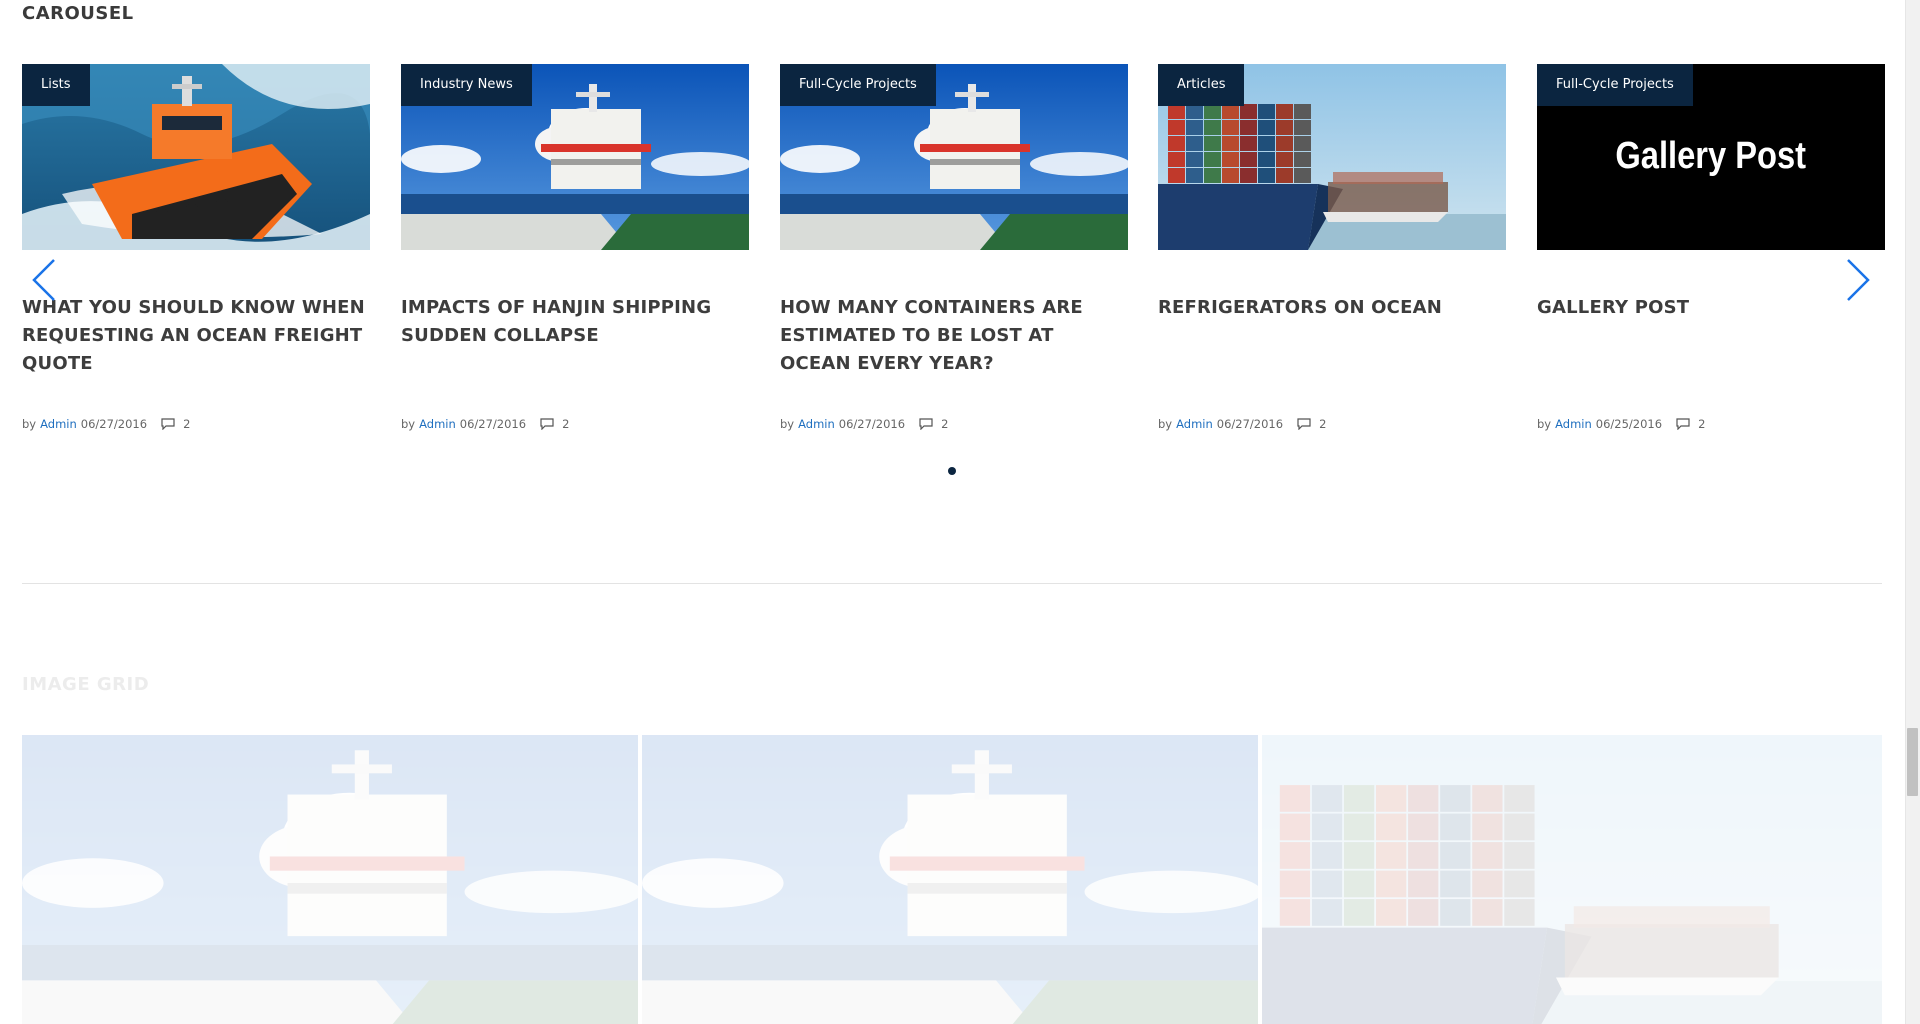  Describe the element at coordinates (196, 157) in the screenshot. I see `card-image-link: Lists` at that location.